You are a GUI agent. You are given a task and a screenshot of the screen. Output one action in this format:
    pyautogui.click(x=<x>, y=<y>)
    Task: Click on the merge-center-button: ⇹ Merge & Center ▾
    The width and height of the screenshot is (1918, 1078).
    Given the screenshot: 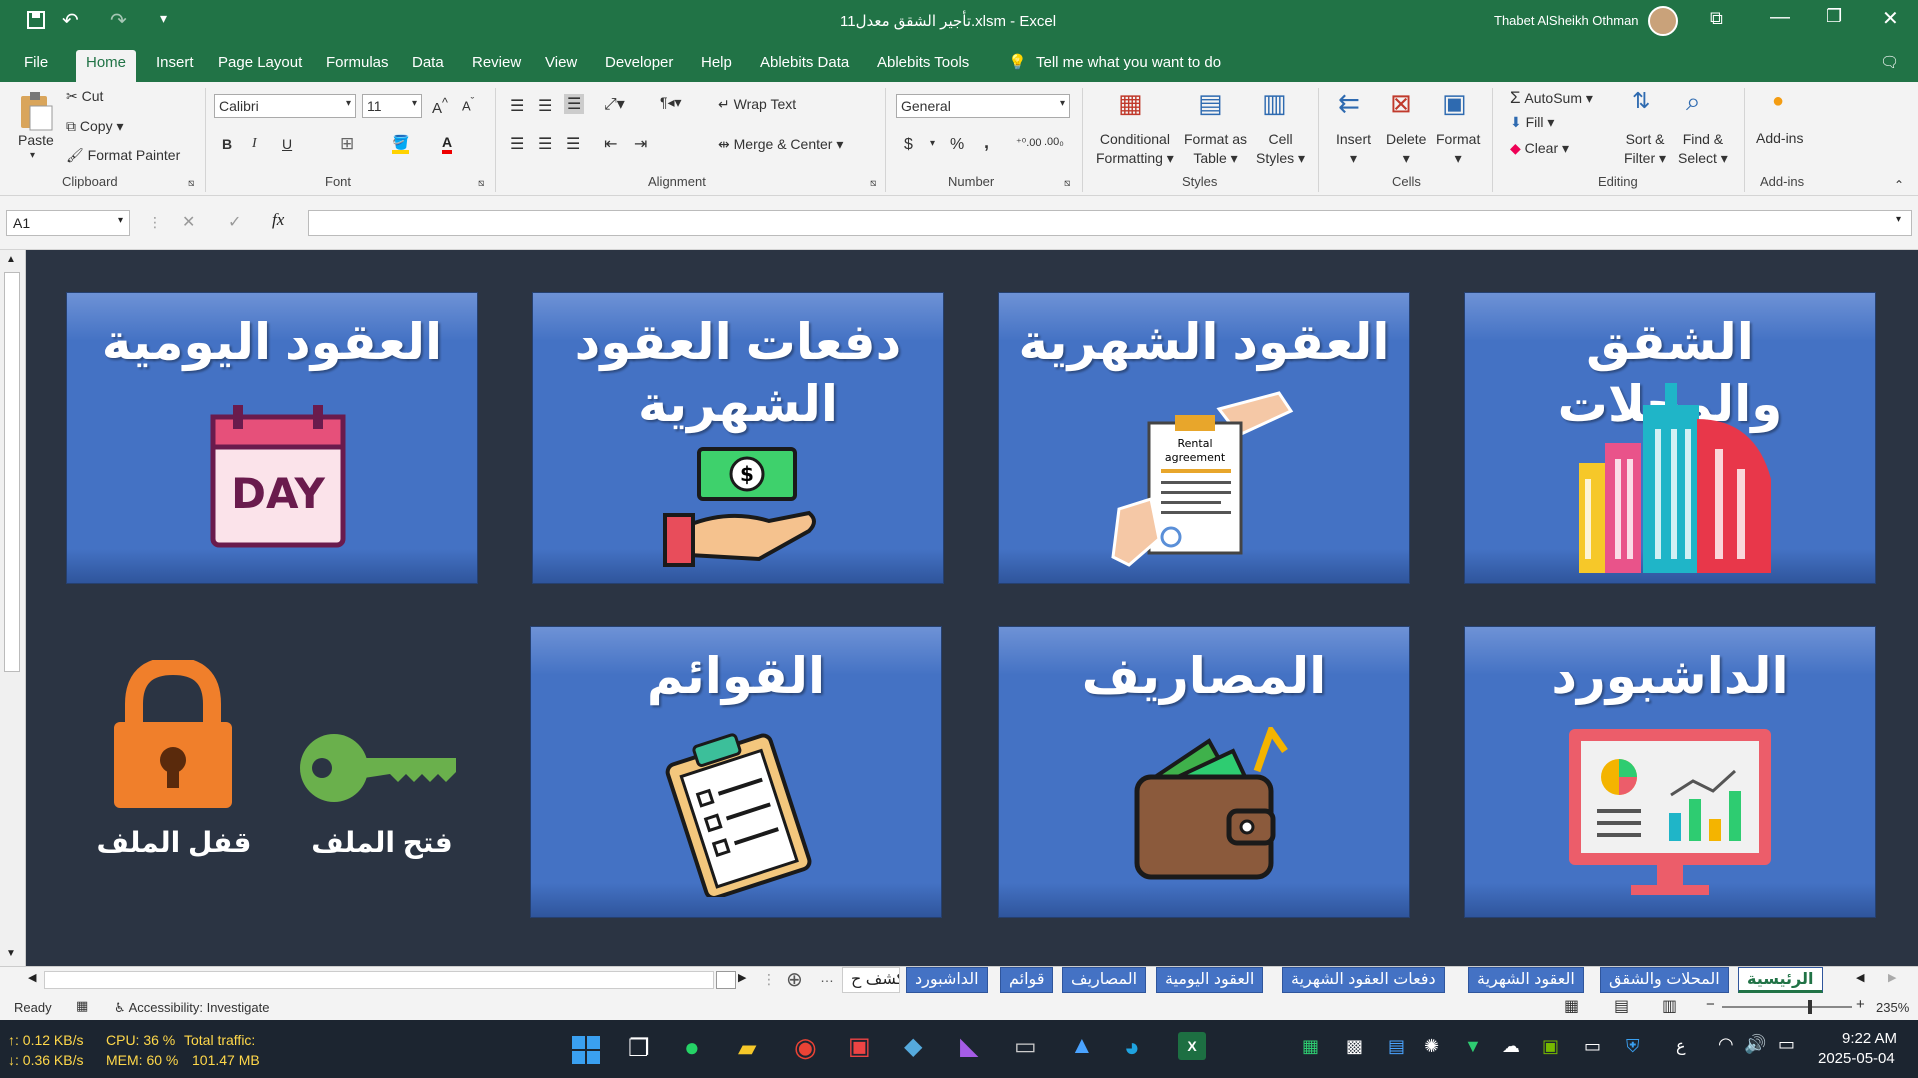 What is the action you would take?
    pyautogui.click(x=780, y=144)
    